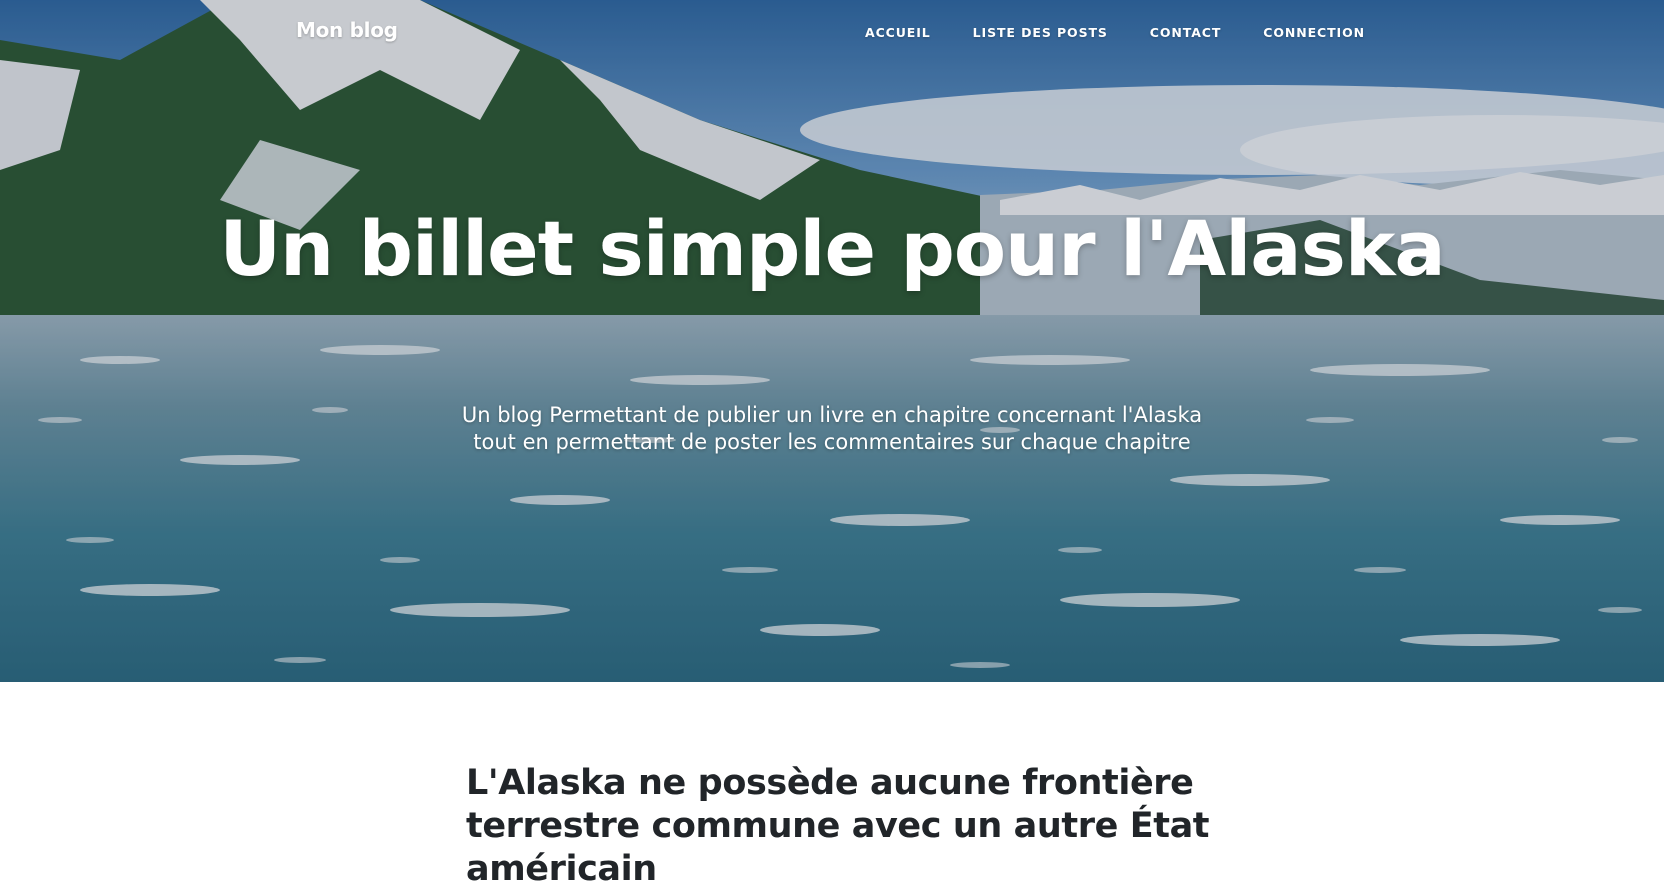 The height and width of the screenshot is (891, 1664). I want to click on nav-link-contact: CONTACT, so click(1186, 32).